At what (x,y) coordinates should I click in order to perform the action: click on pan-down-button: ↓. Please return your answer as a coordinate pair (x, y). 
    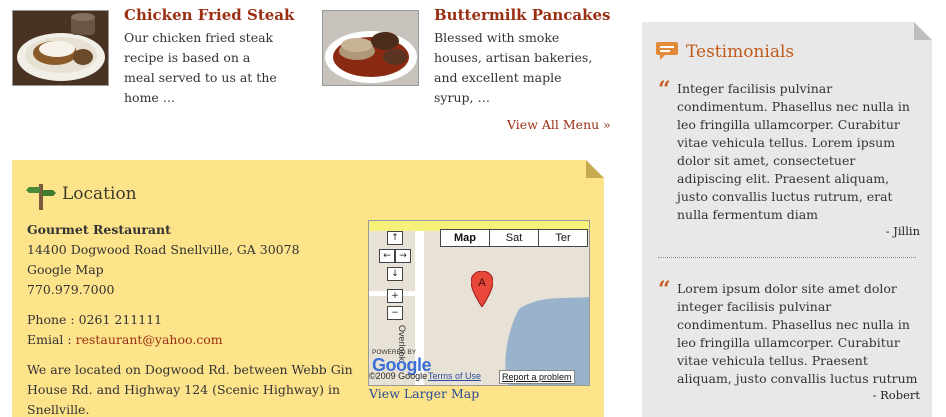
    Looking at the image, I should click on (395, 274).